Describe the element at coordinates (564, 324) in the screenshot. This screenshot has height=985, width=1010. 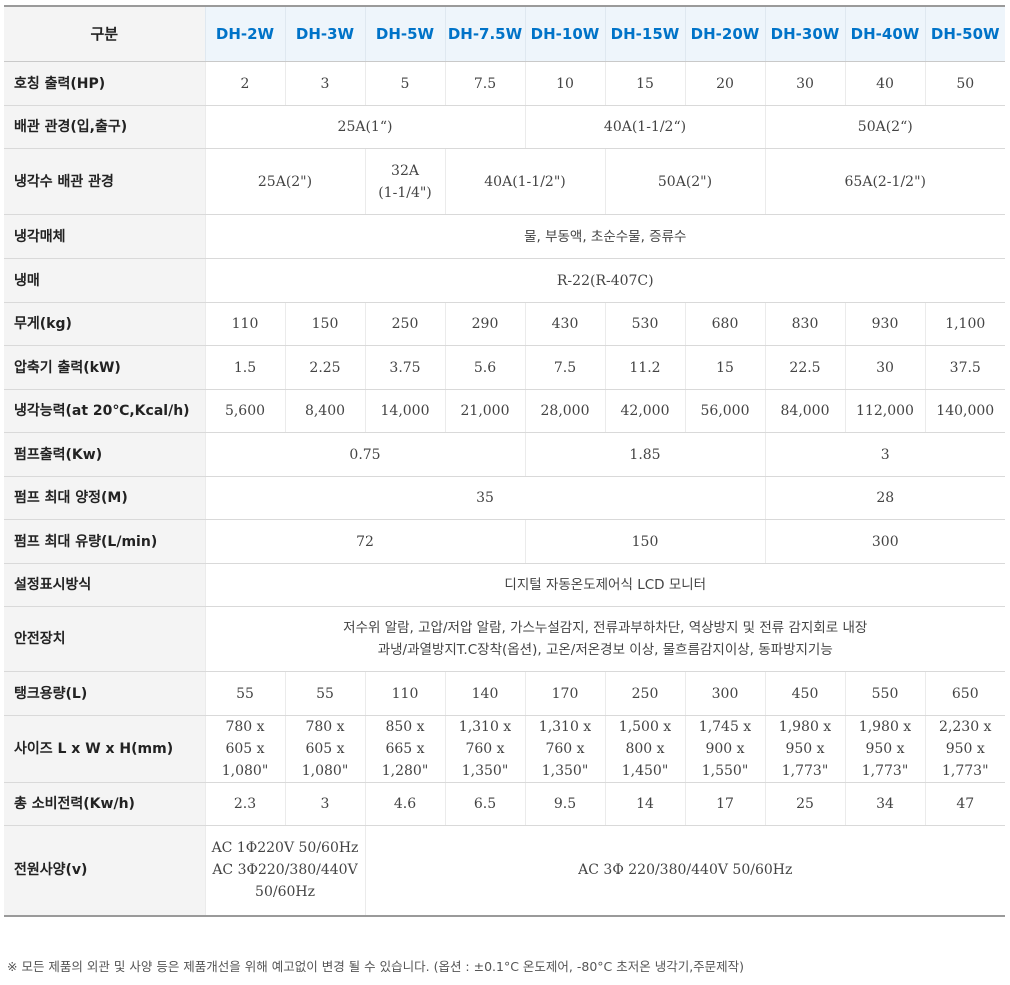
I see `spec-value: 430` at that location.